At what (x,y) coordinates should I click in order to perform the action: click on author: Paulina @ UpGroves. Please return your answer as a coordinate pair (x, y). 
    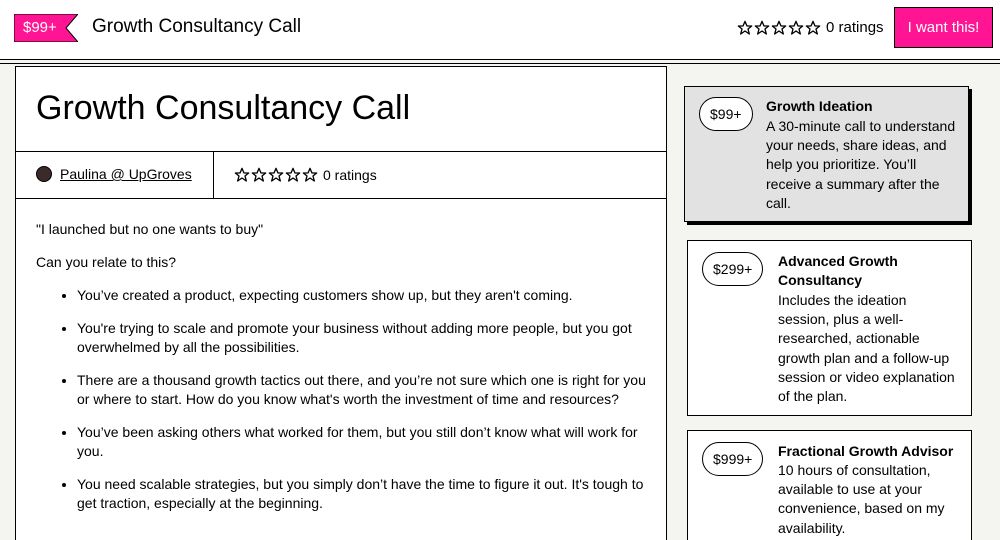
    Looking at the image, I should click on (114, 174).